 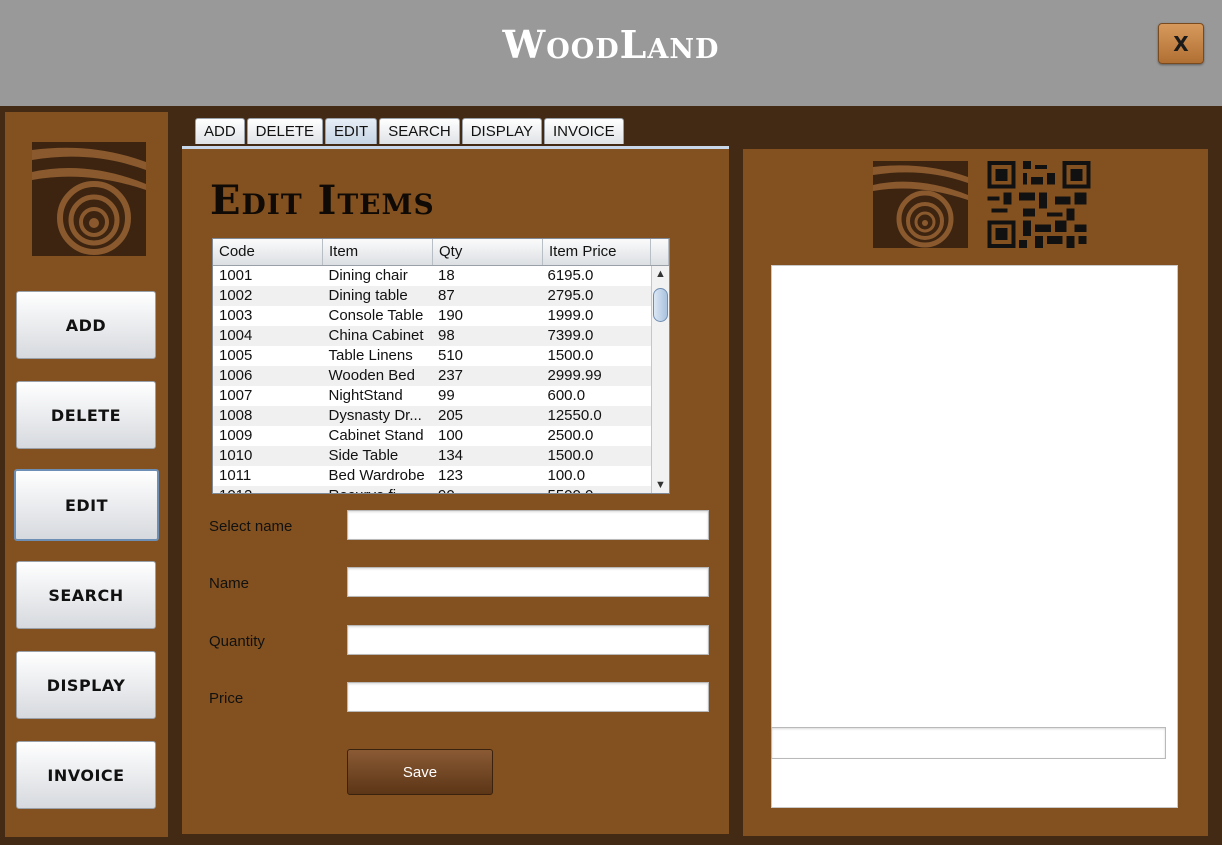 I want to click on column-header-code: Code, so click(x=268, y=252).